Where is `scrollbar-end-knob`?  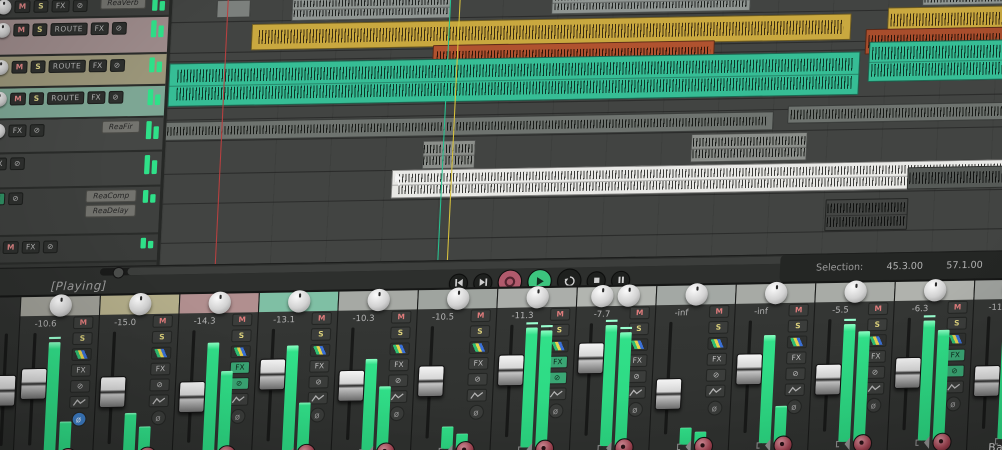
scrollbar-end-knob is located at coordinates (118, 272).